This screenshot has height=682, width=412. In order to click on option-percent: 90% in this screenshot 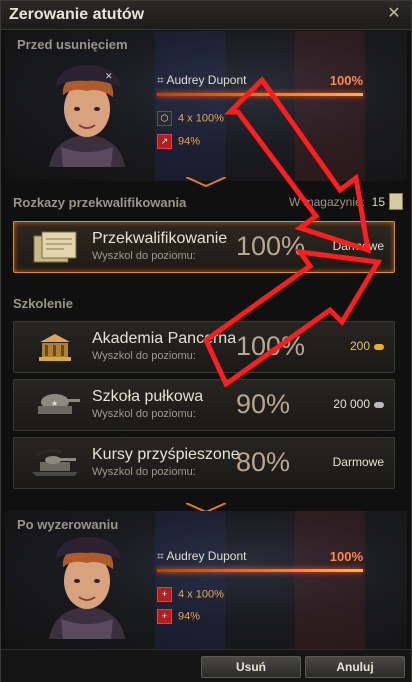, I will do `click(263, 404)`.